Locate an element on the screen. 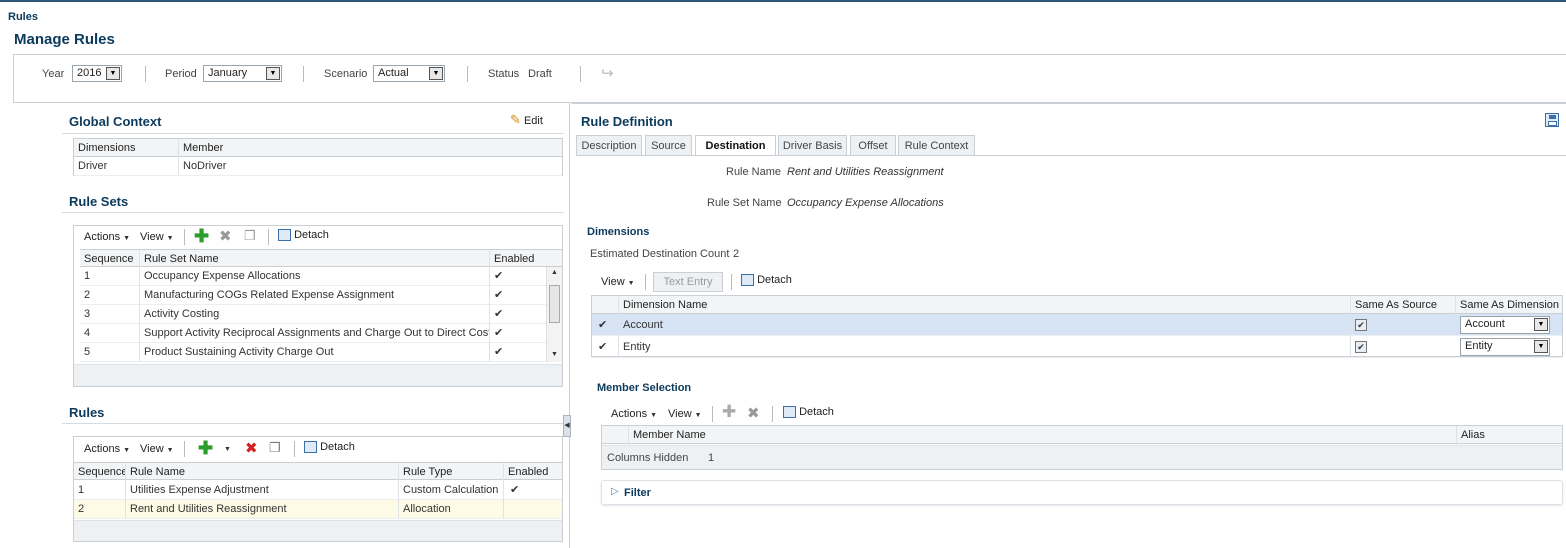 The height and width of the screenshot is (548, 1566). filter-section: ▷ Filter is located at coordinates (1082, 492).